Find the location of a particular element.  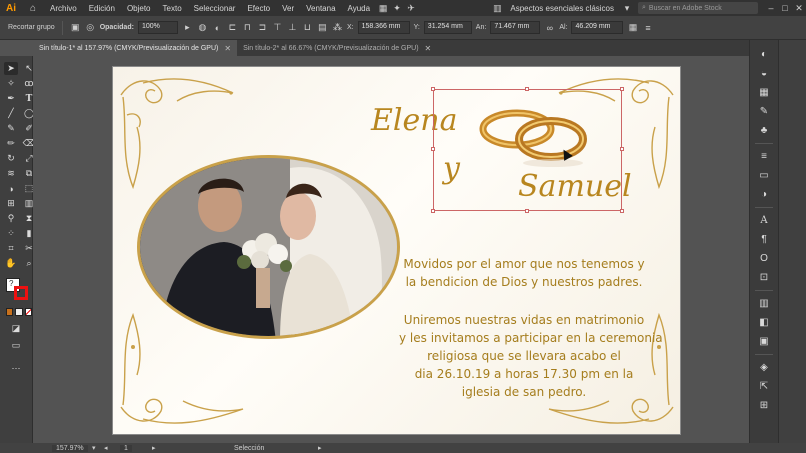

panel-menu-icon: ≡ is located at coordinates (647, 28).